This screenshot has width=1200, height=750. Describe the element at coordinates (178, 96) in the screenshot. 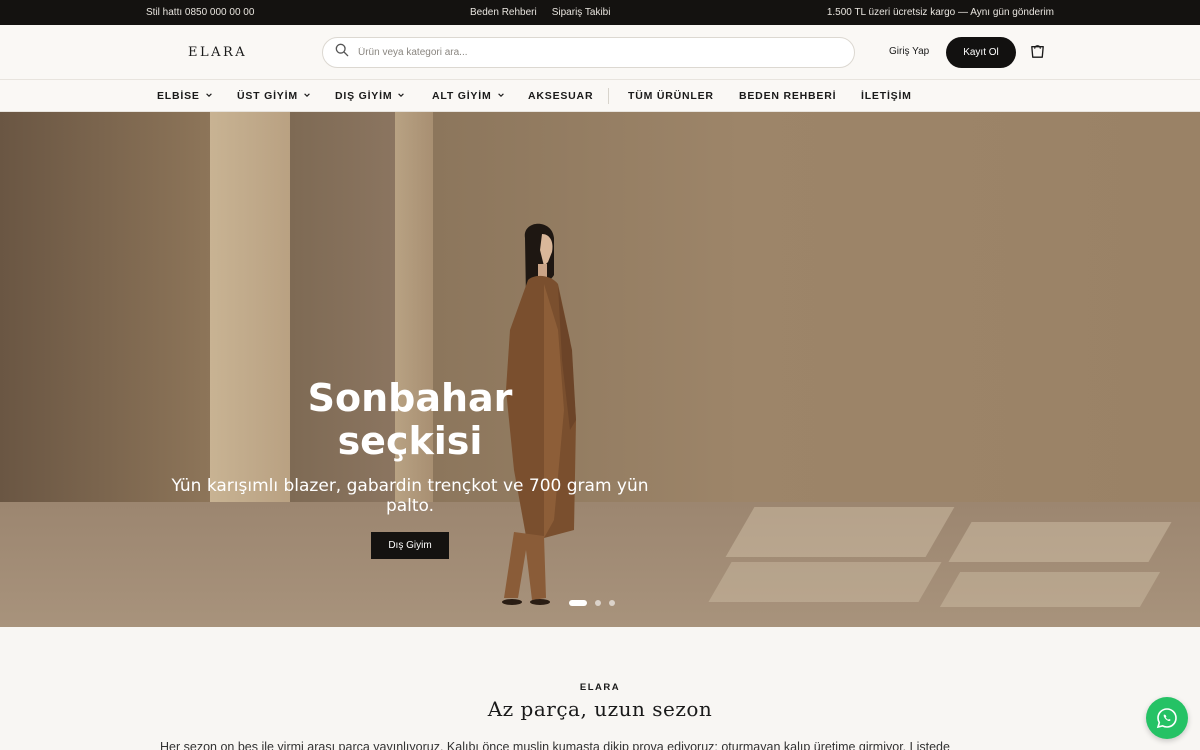

I see `nav-item-label: ELBİSE` at that location.